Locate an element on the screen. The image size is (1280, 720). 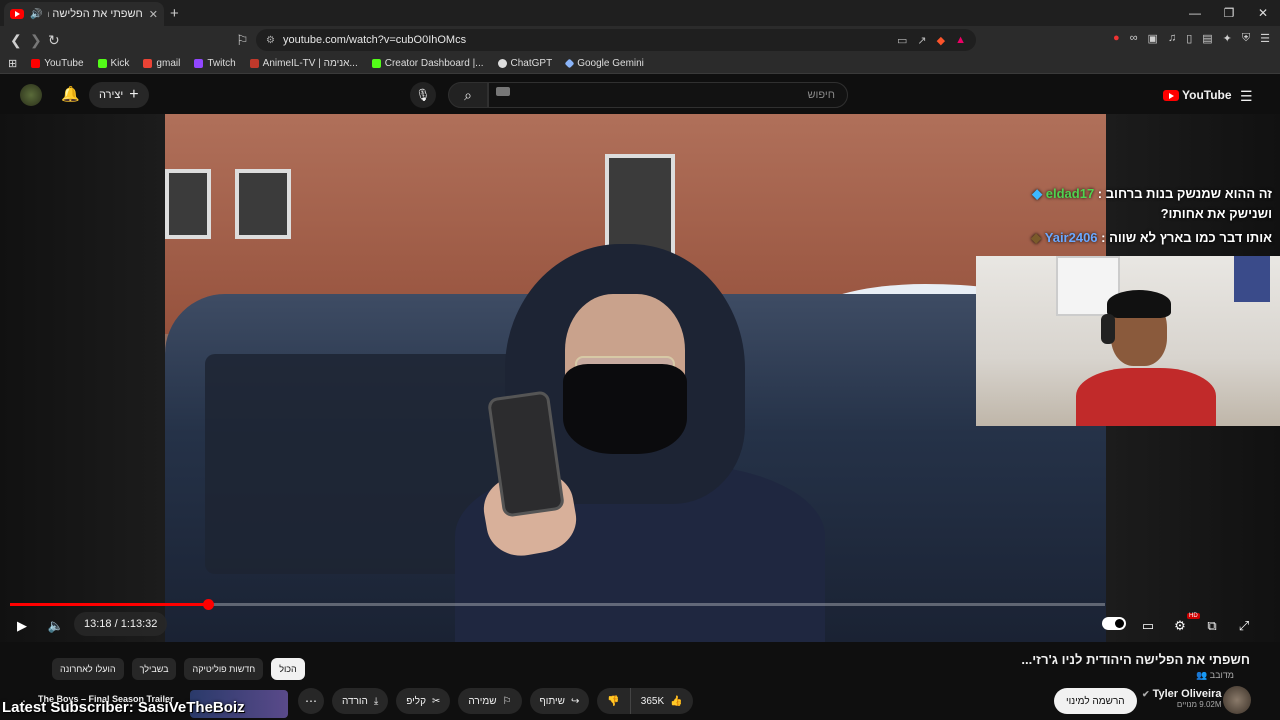
keyboard-icon is located at coordinates (503, 91).